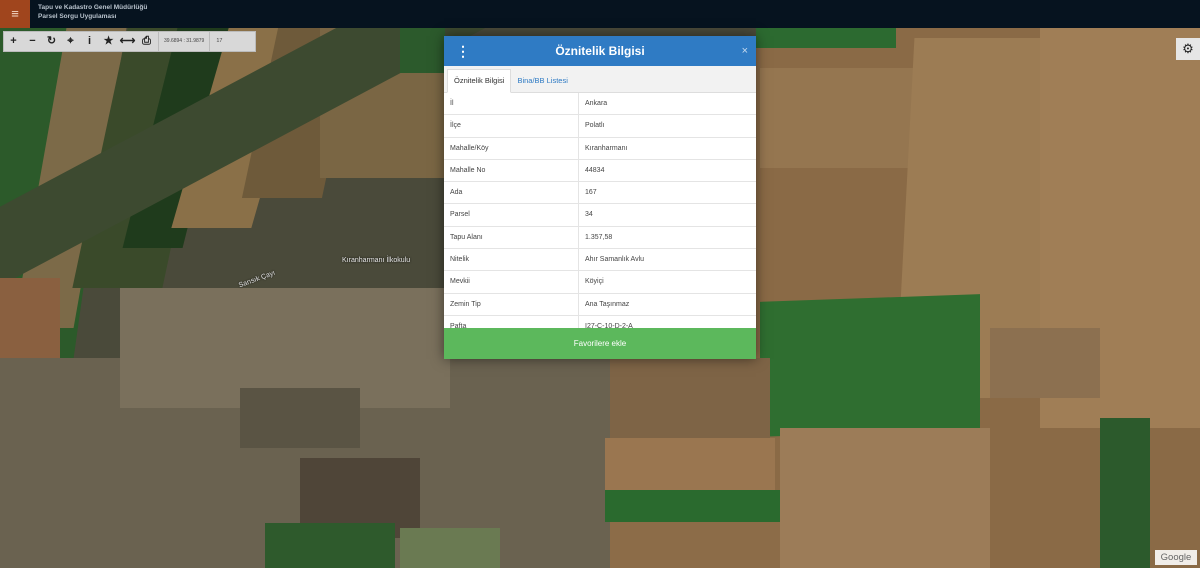 Image resolution: width=1200 pixels, height=568 pixels. I want to click on settings-button: ⚙, so click(1188, 49).